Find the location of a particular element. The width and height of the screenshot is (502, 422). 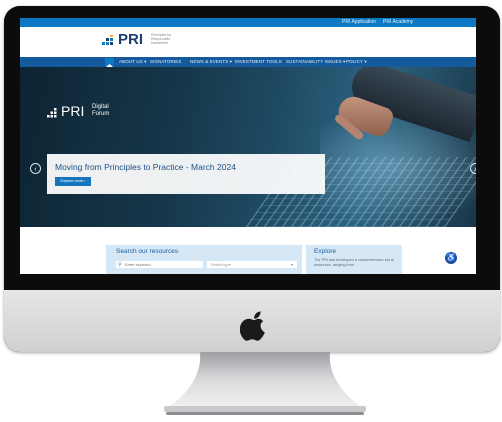

select-value: Select type is located at coordinates (221, 264).